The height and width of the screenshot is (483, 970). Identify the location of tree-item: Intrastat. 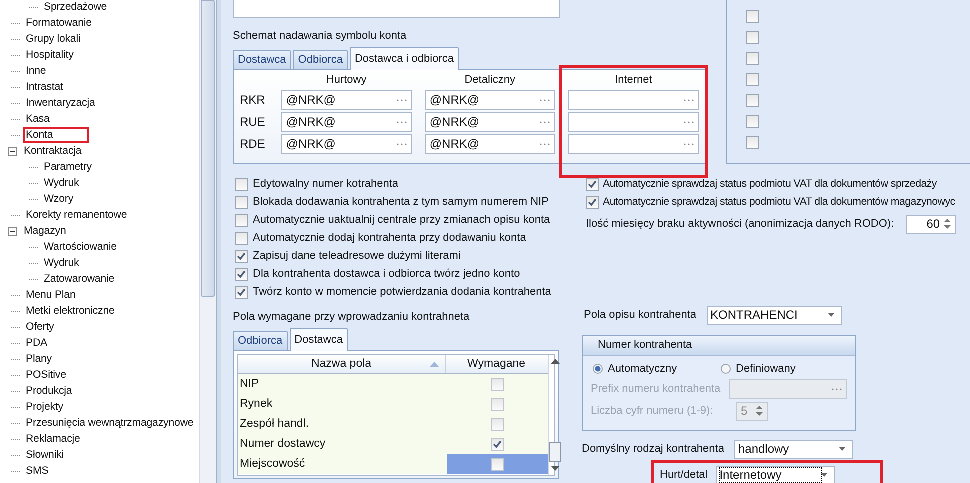
(44, 87).